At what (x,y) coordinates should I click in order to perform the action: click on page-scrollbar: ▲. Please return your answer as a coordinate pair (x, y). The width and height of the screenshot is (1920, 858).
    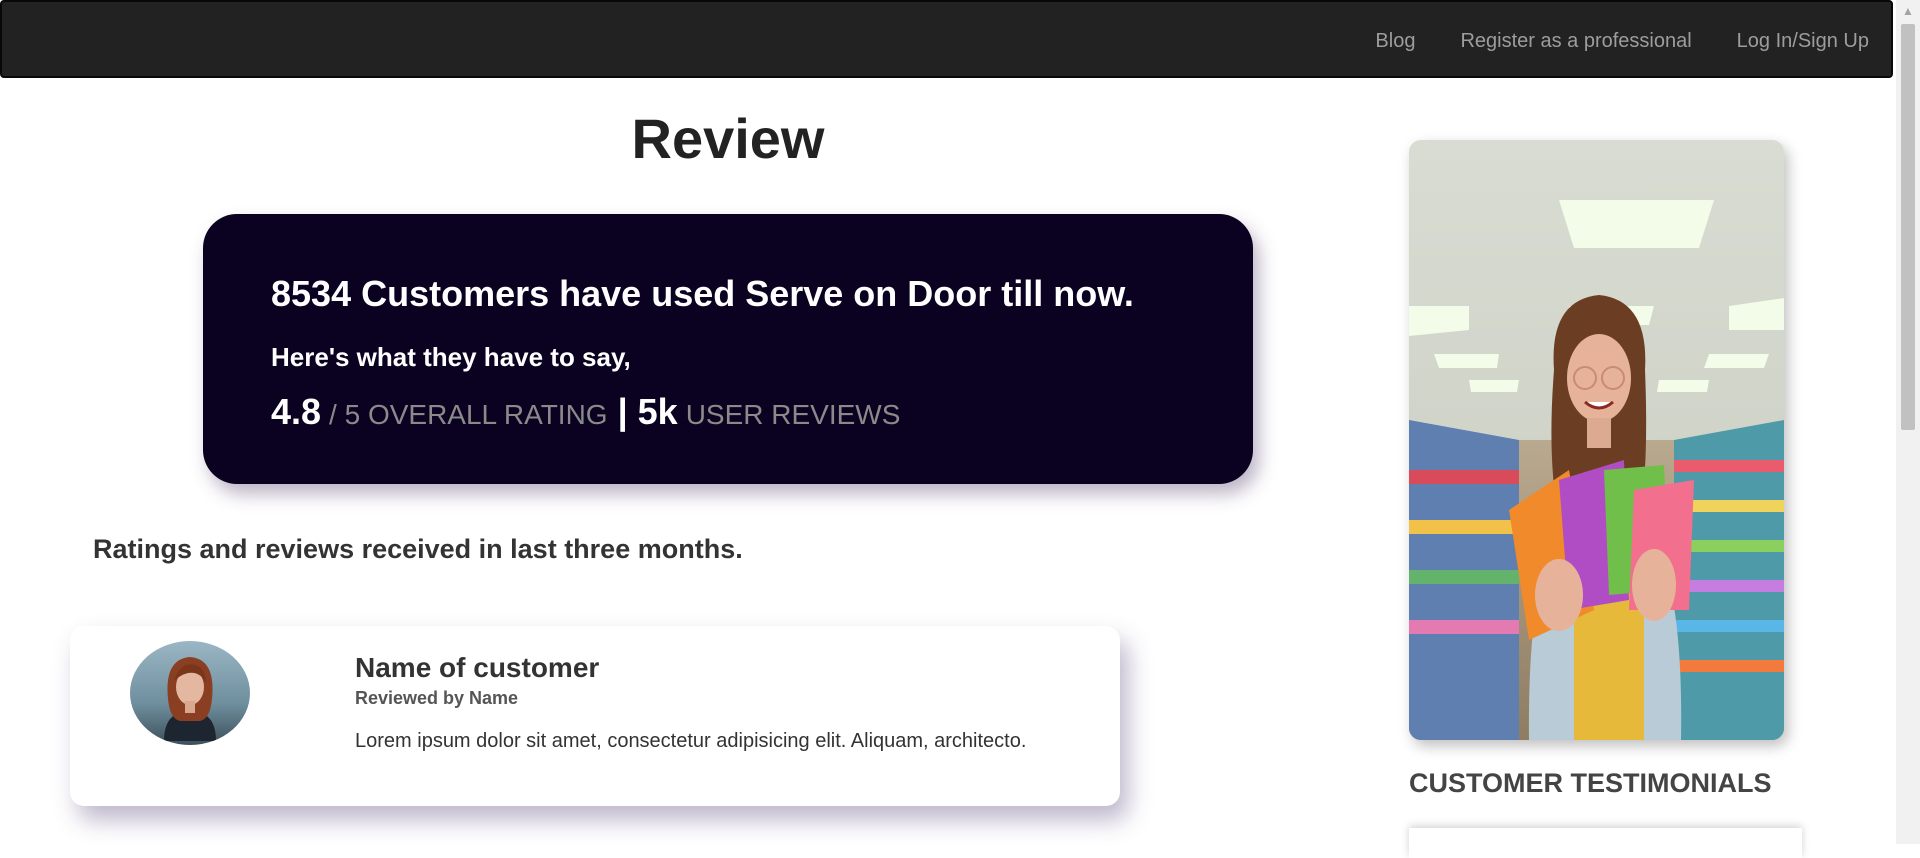
    Looking at the image, I should click on (1908, 422).